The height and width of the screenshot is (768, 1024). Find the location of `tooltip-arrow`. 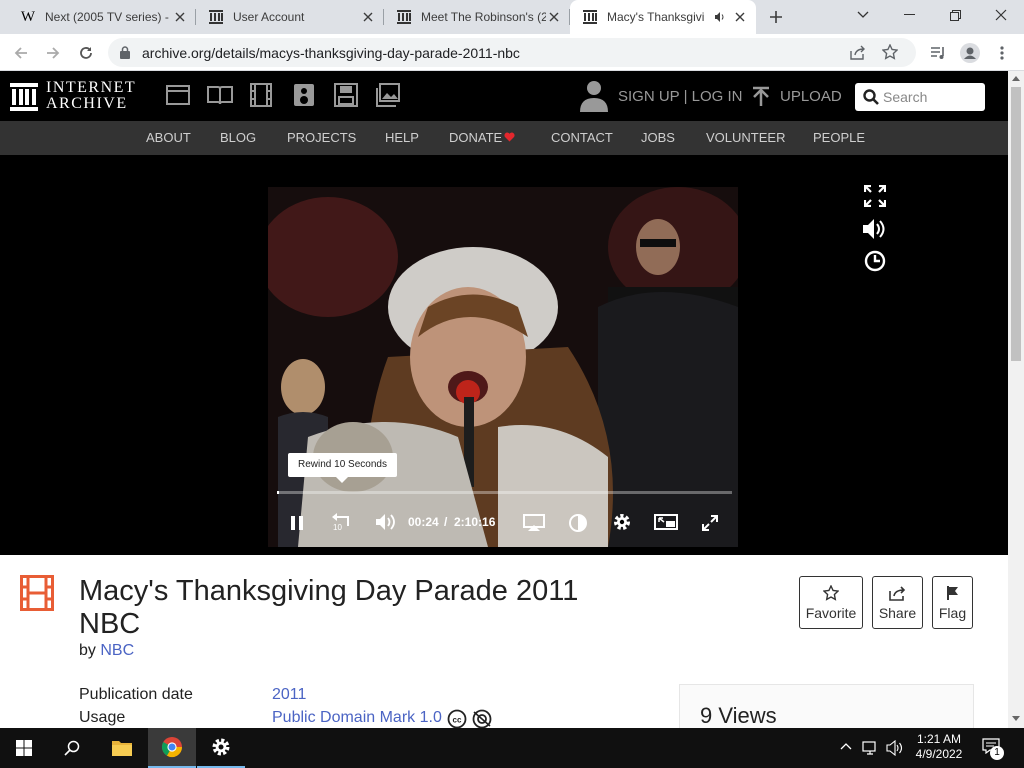

tooltip-arrow is located at coordinates (342, 480).